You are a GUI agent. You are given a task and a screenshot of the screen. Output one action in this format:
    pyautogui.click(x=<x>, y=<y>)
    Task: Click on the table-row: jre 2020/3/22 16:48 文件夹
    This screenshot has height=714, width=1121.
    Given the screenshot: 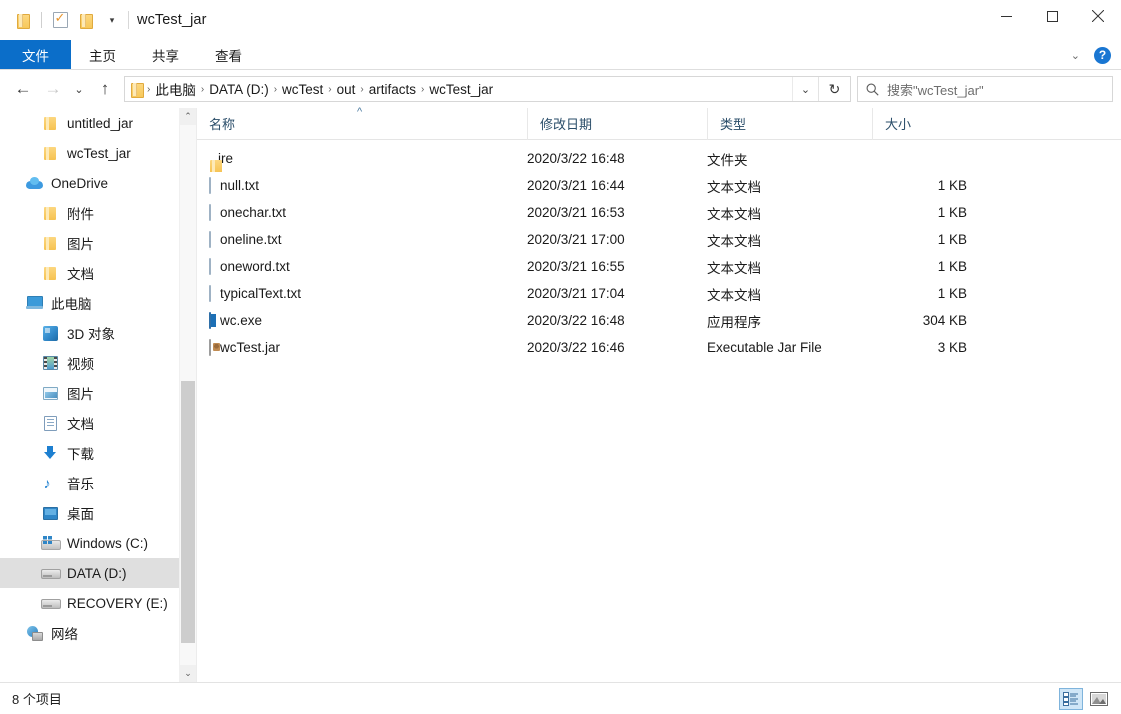 What is the action you would take?
    pyautogui.click(x=659, y=158)
    